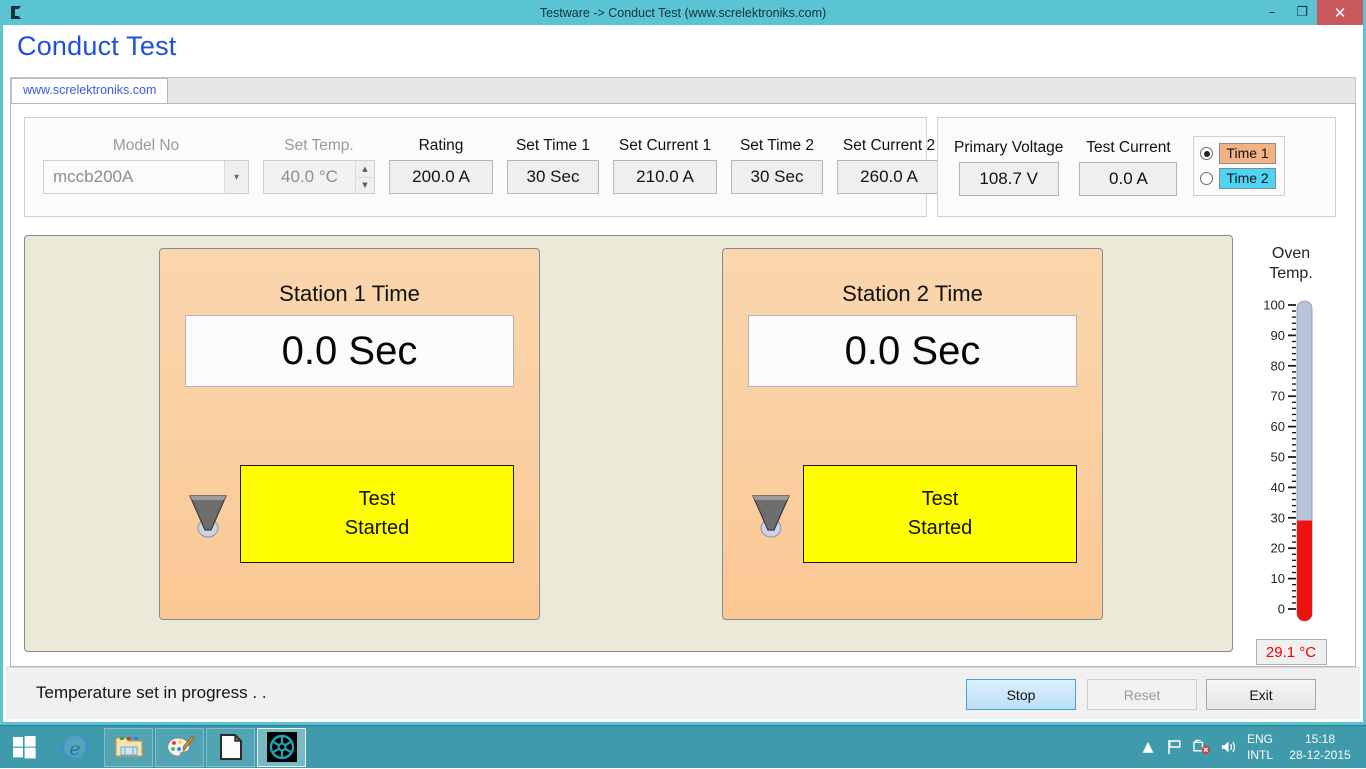 This screenshot has height=769, width=1366. I want to click on station-1-panel: Station 1 Time 0.0 Sec Test Started, so click(349, 434).